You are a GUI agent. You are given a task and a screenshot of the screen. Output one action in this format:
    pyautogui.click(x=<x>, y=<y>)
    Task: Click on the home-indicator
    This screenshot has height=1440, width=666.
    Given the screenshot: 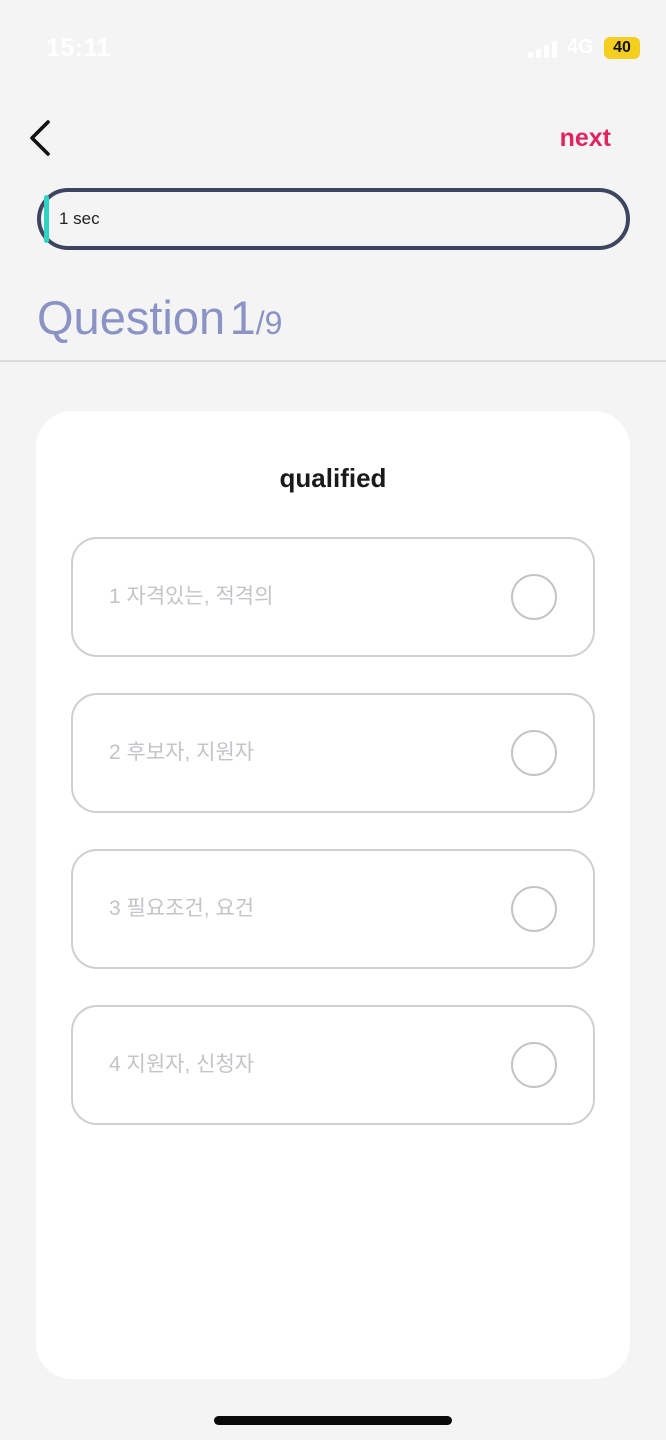 What is the action you would take?
    pyautogui.click(x=333, y=1420)
    